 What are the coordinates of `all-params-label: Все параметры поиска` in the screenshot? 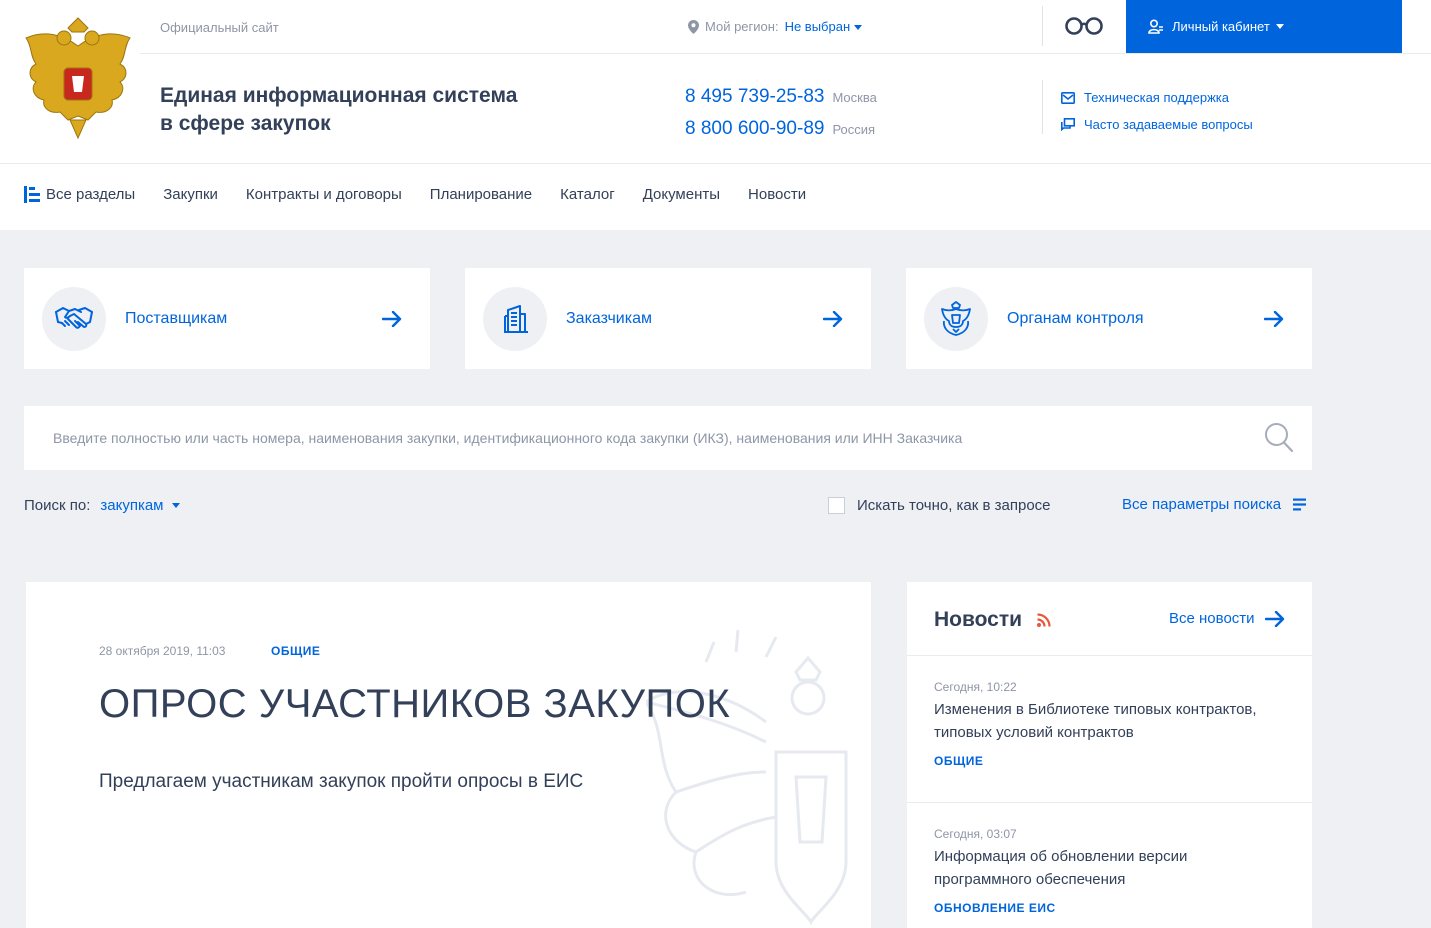 It's located at (1202, 504).